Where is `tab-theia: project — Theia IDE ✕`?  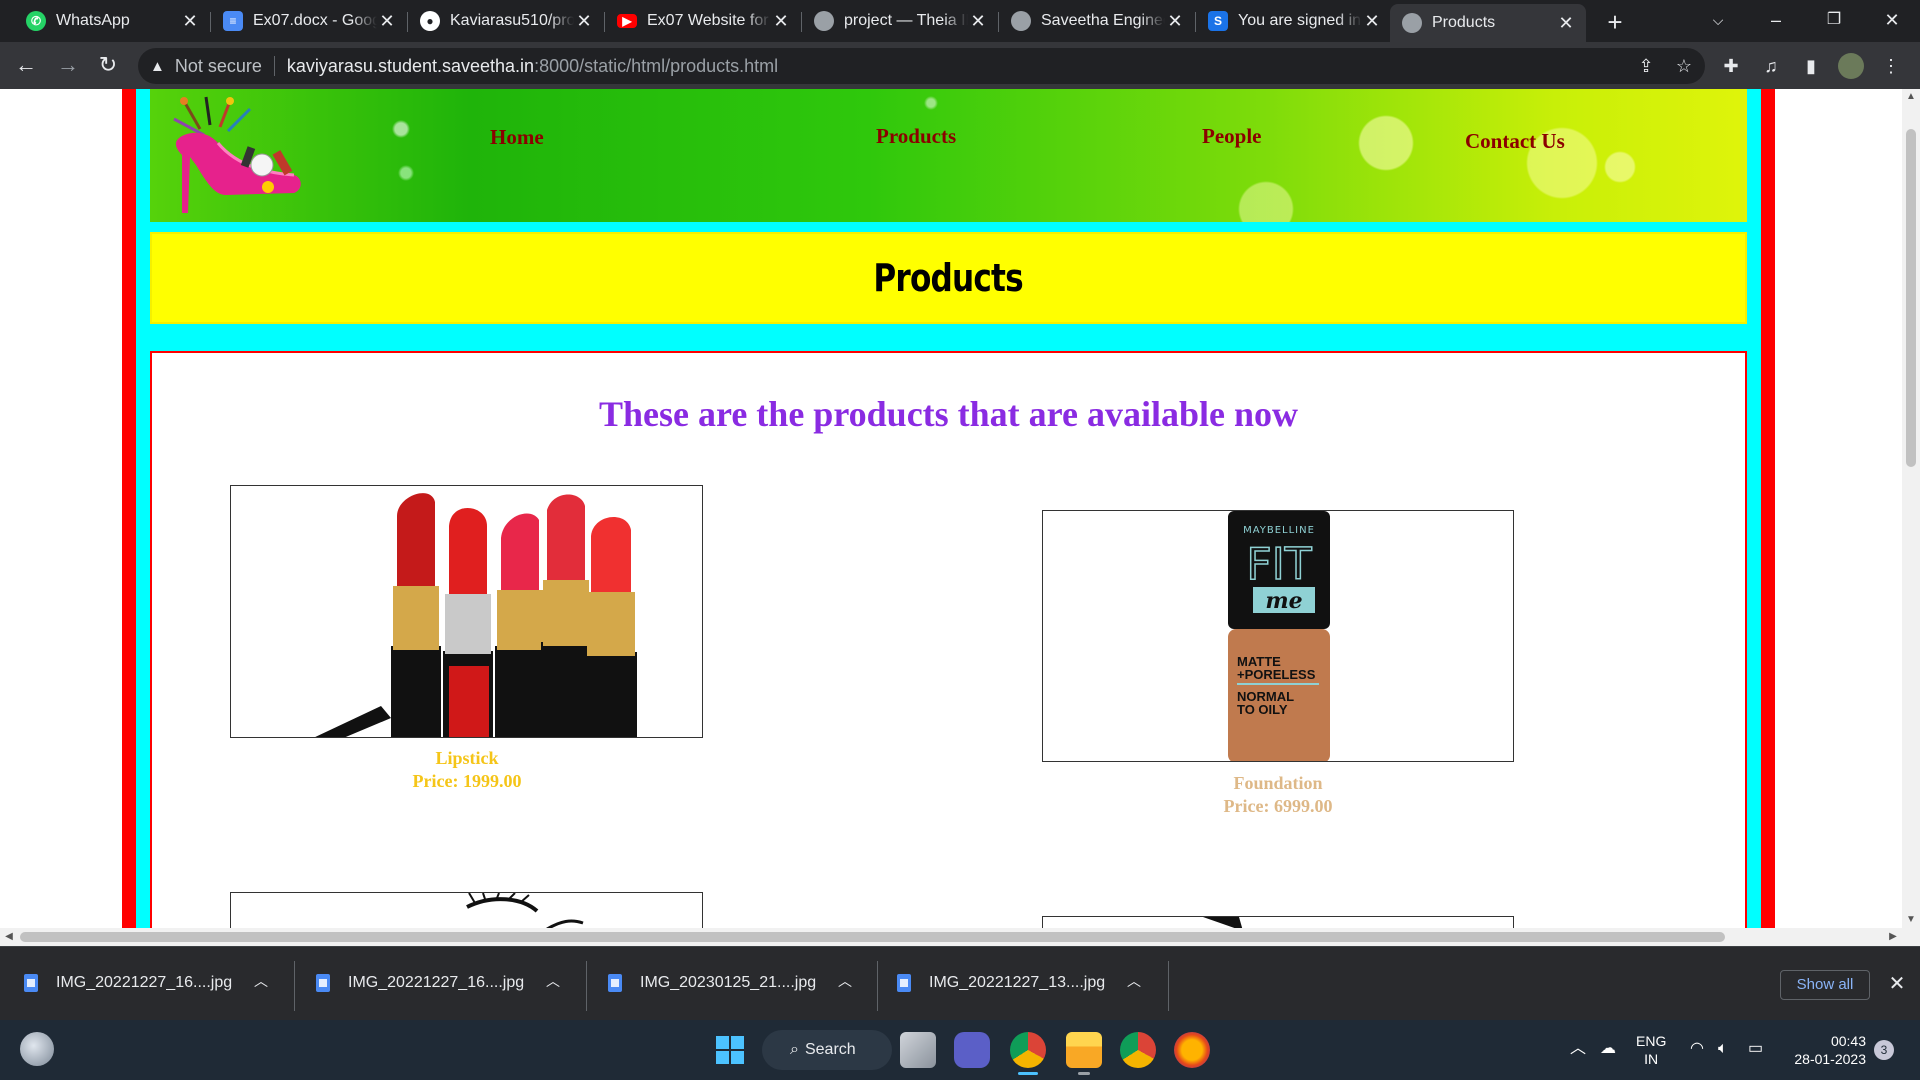 tab-theia: project — Theia IDE ✕ is located at coordinates (900, 21).